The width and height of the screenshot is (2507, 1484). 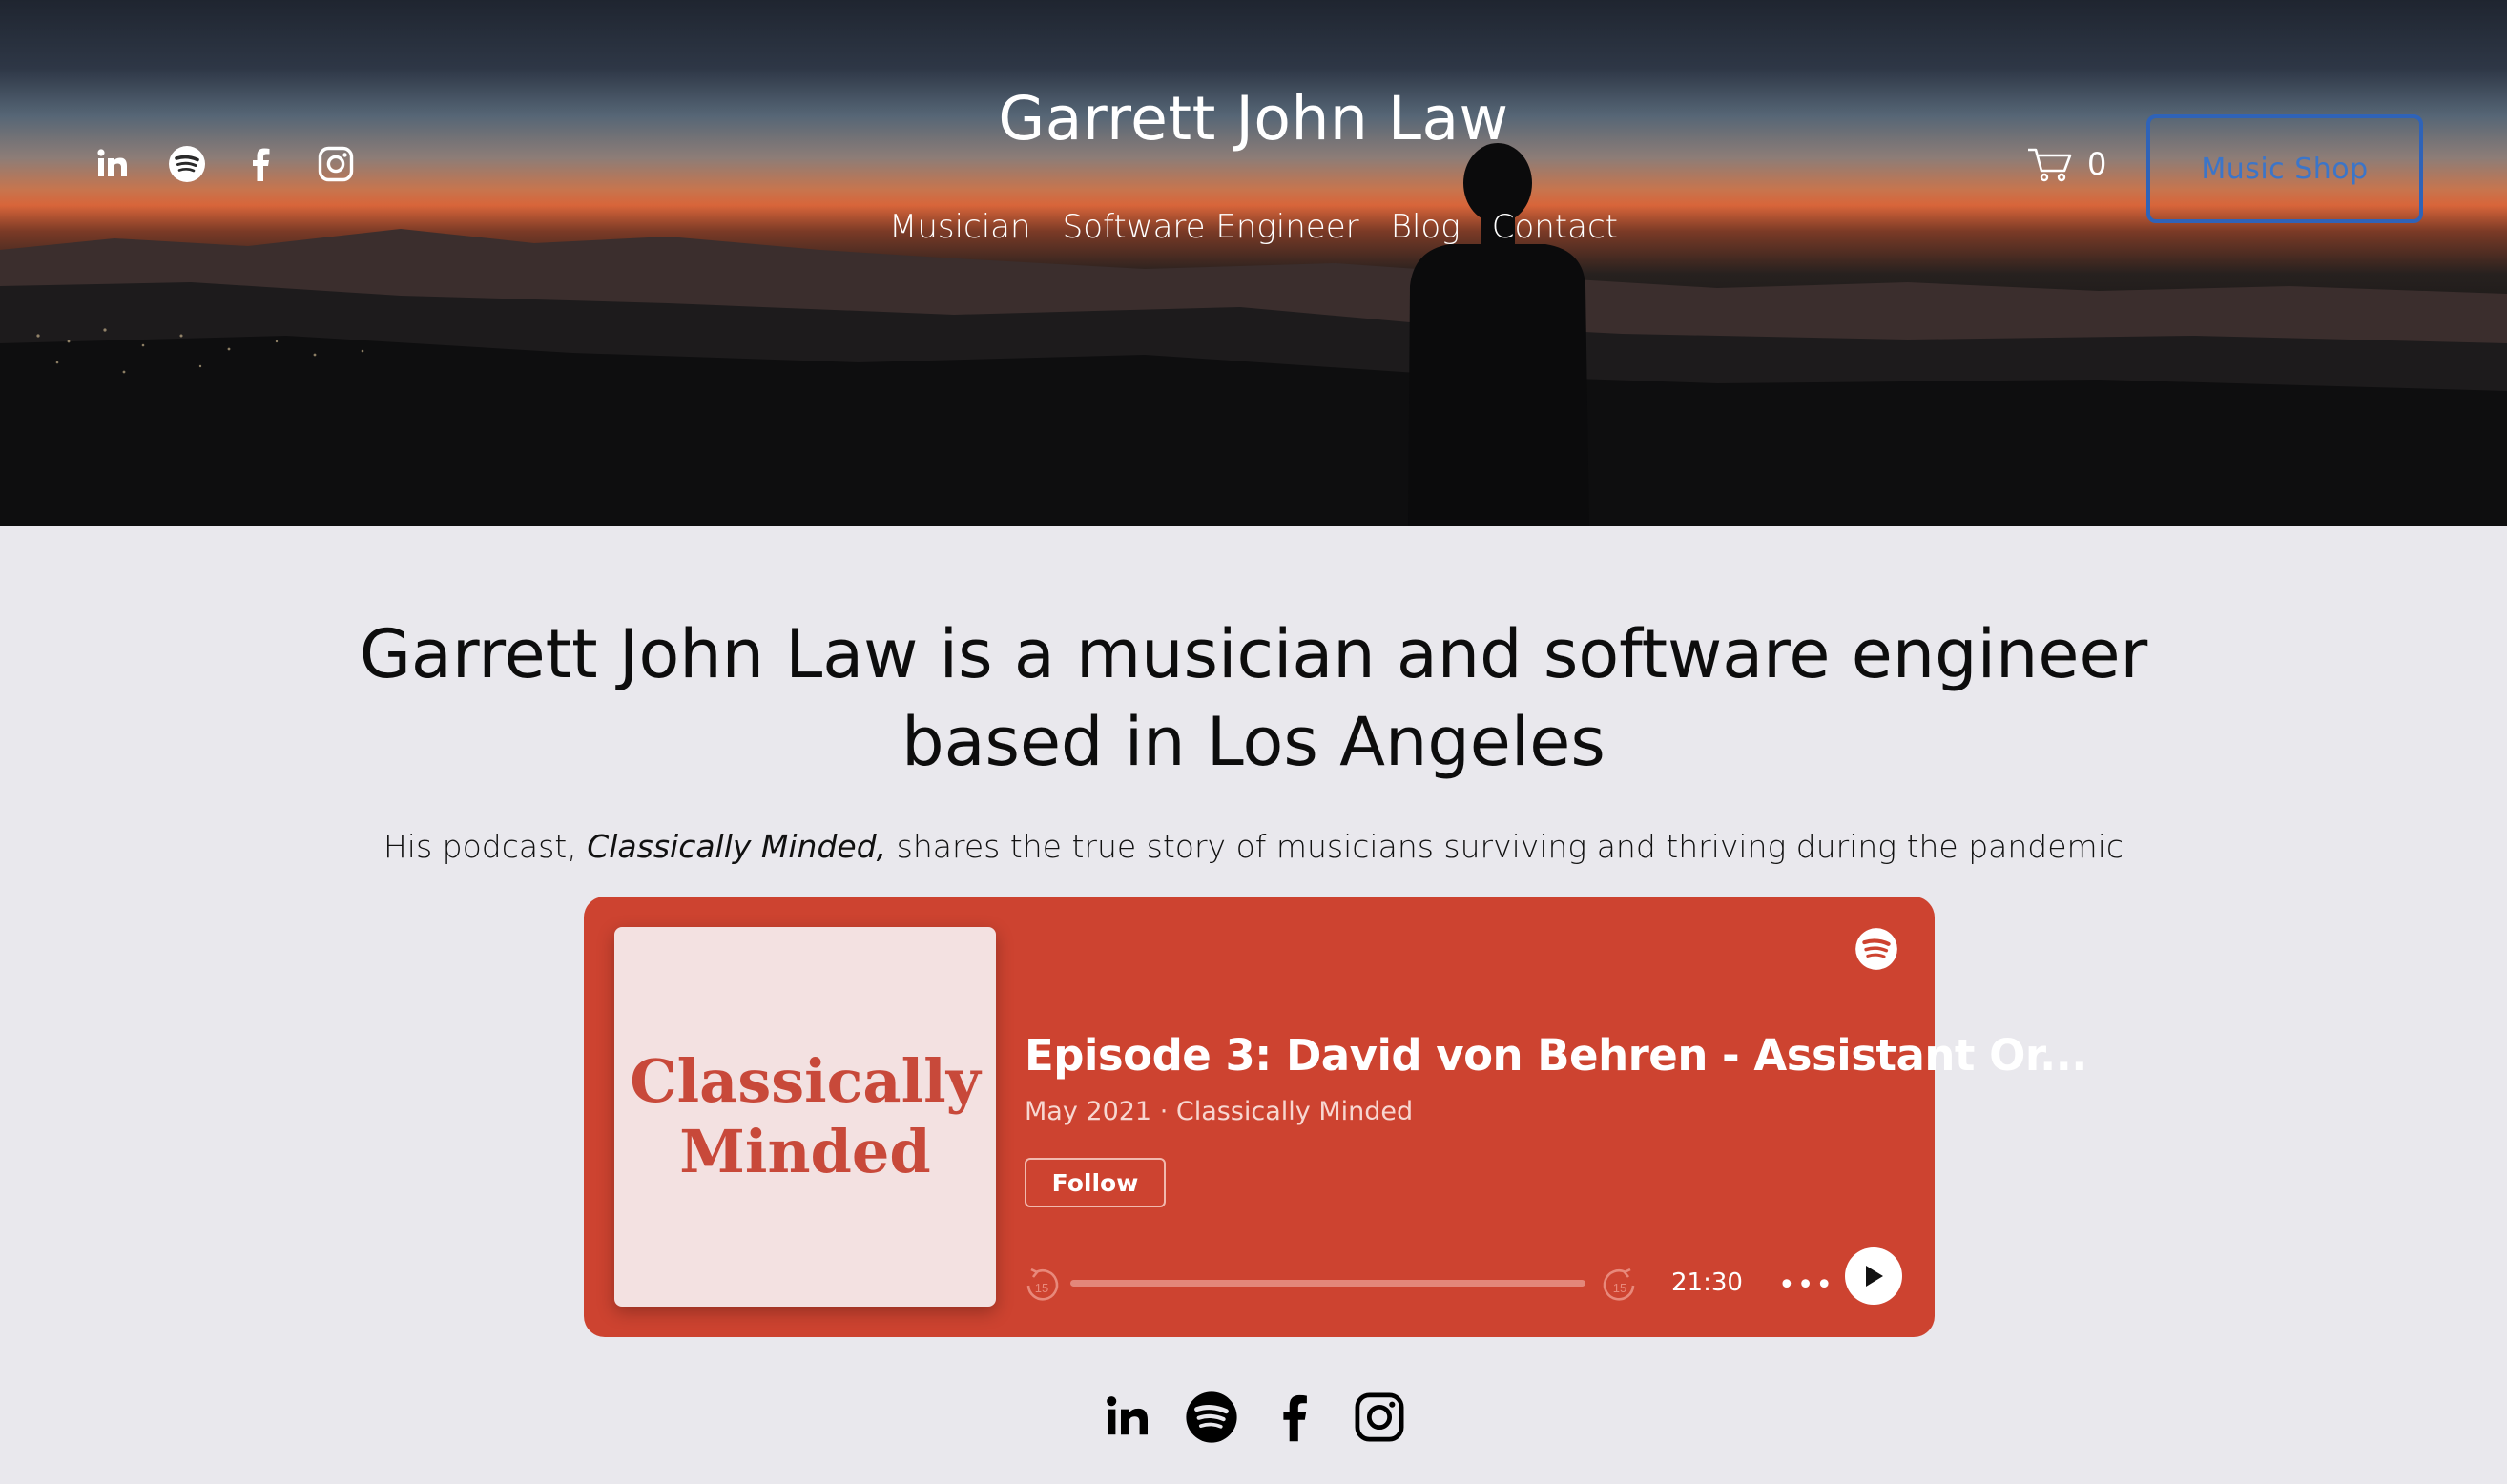 I want to click on nav-item-blog: Blog, so click(x=1426, y=227).